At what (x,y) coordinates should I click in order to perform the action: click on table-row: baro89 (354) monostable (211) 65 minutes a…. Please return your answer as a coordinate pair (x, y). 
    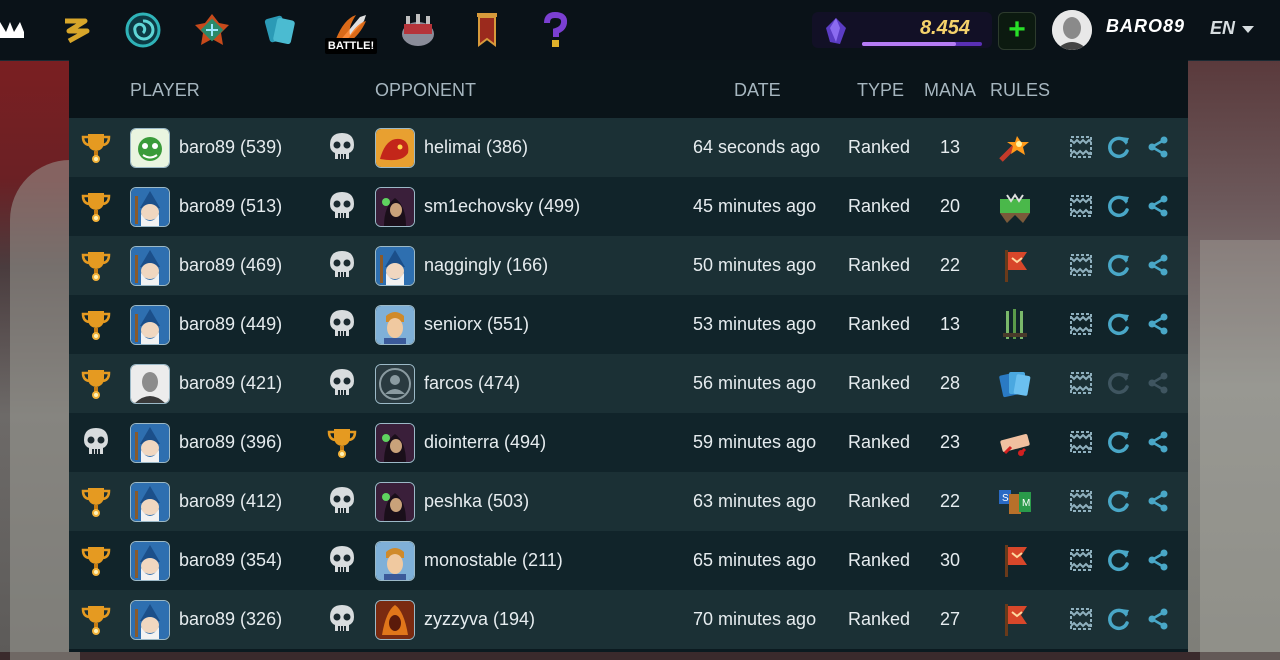
    Looking at the image, I should click on (628, 560).